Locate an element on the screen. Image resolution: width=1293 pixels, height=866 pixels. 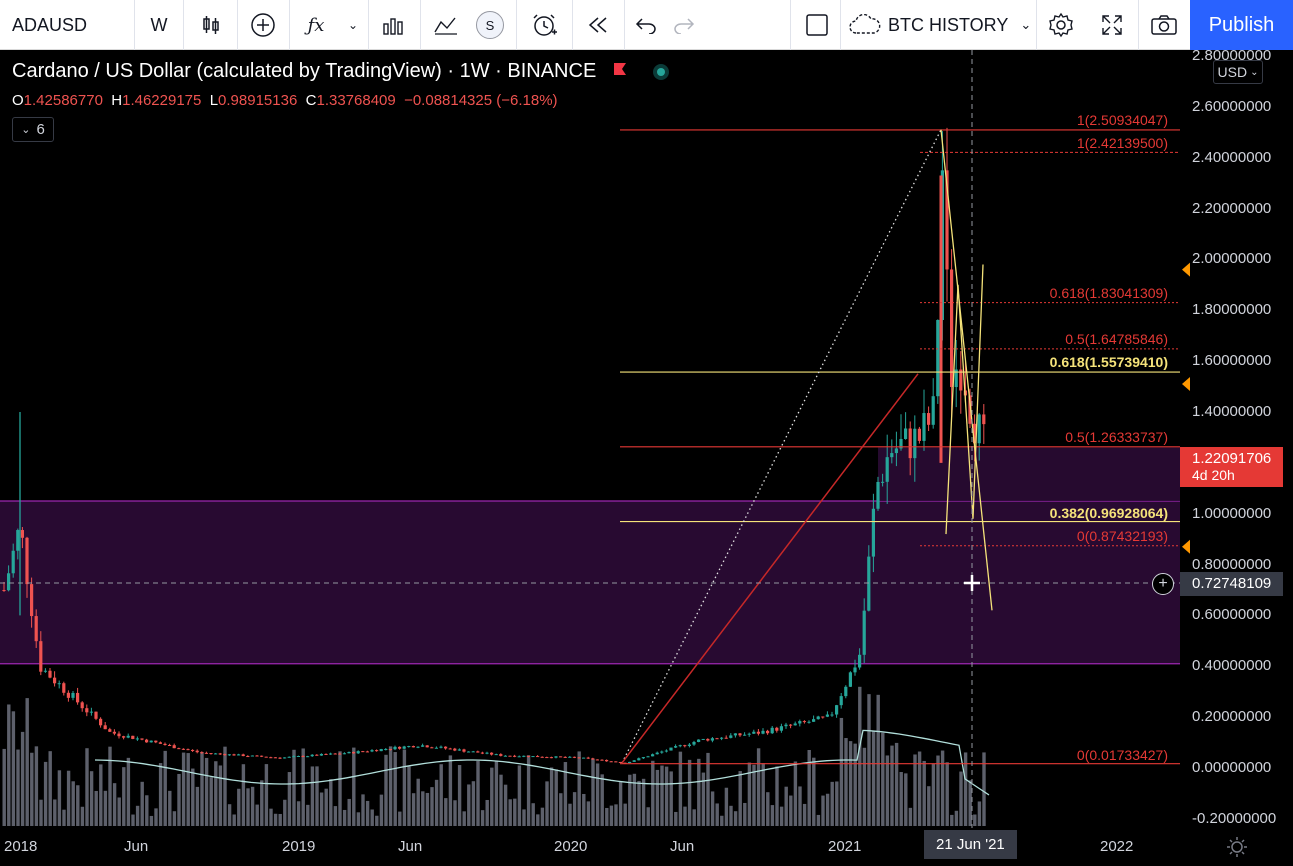
settings-sun-icon is located at coordinates (1237, 847).